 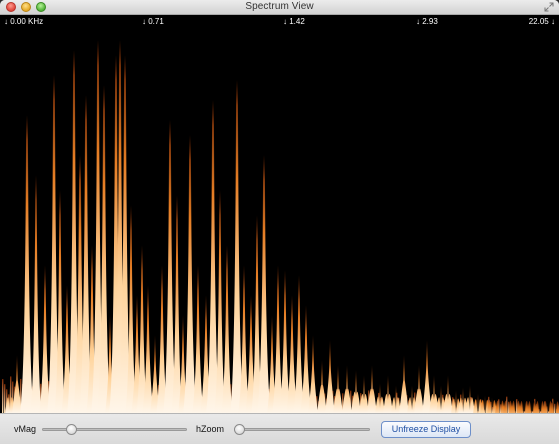 I want to click on vmag-slider, so click(x=114, y=430).